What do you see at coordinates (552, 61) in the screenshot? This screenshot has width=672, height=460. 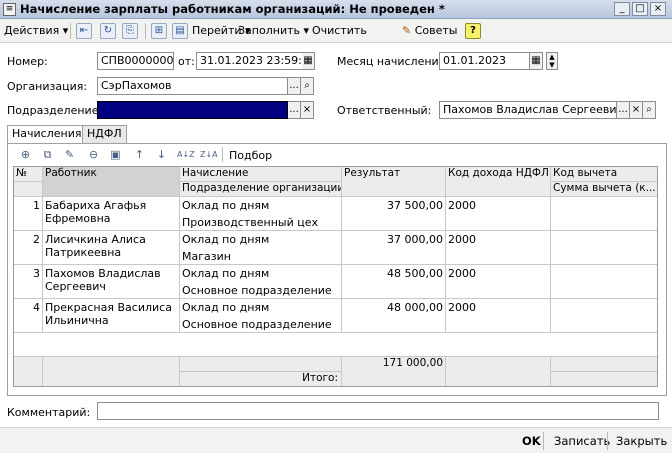 I see `month-spinner: ▲ ▼` at bounding box center [552, 61].